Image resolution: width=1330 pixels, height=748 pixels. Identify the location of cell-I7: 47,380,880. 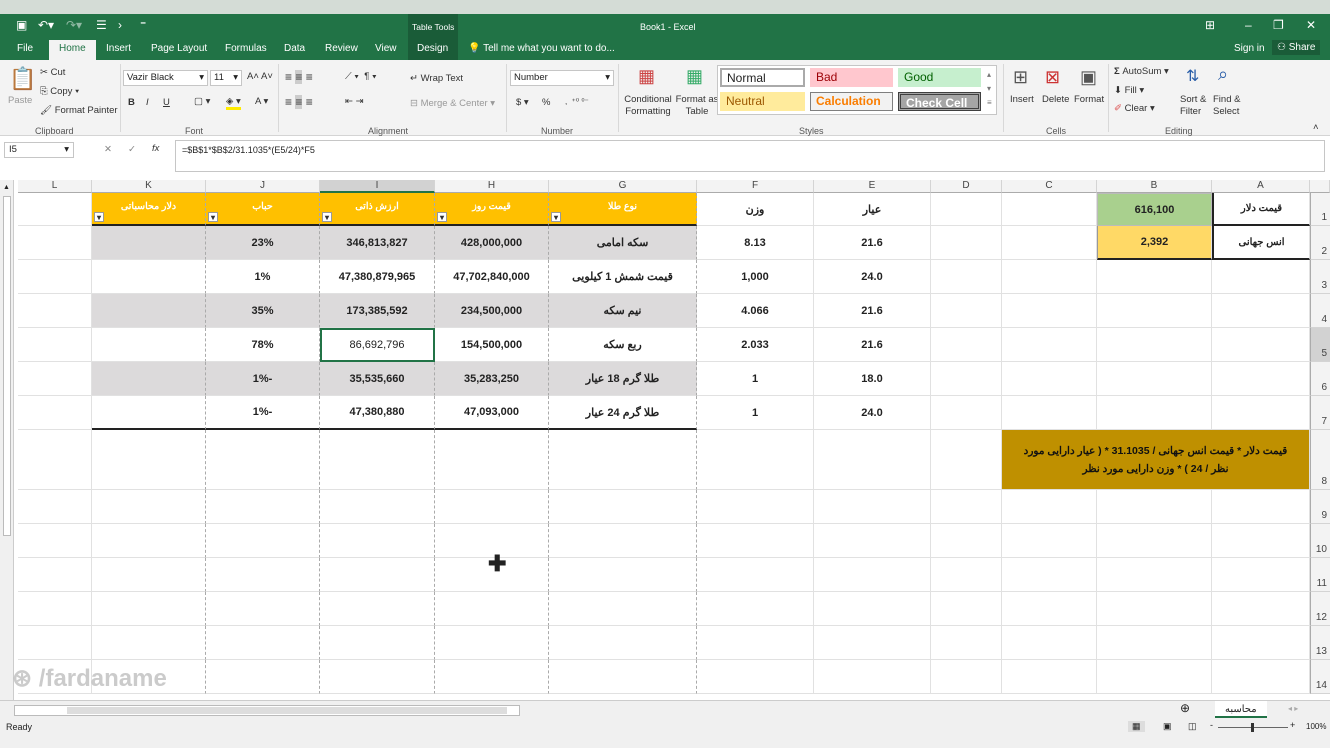
(377, 413).